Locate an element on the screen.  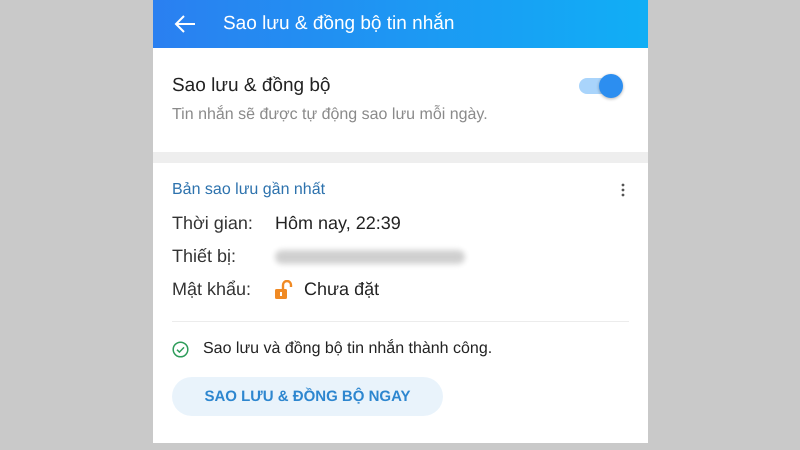
unlocked-padlock-icon is located at coordinates (284, 290).